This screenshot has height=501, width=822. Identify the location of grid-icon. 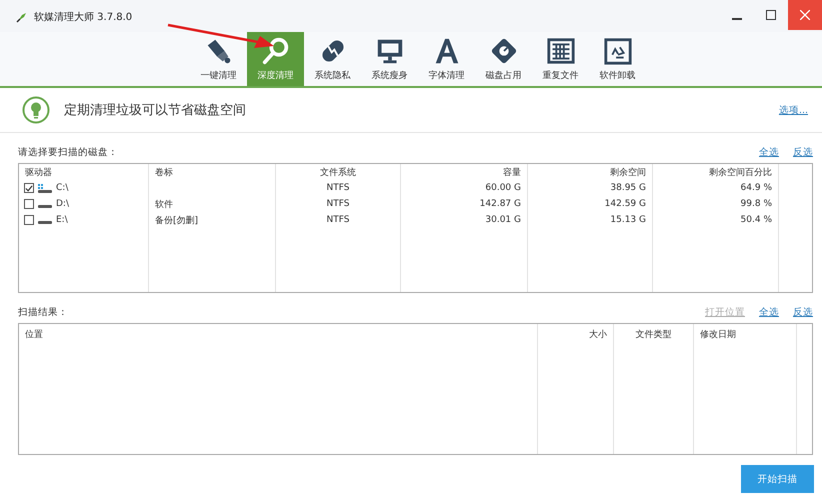
(561, 51).